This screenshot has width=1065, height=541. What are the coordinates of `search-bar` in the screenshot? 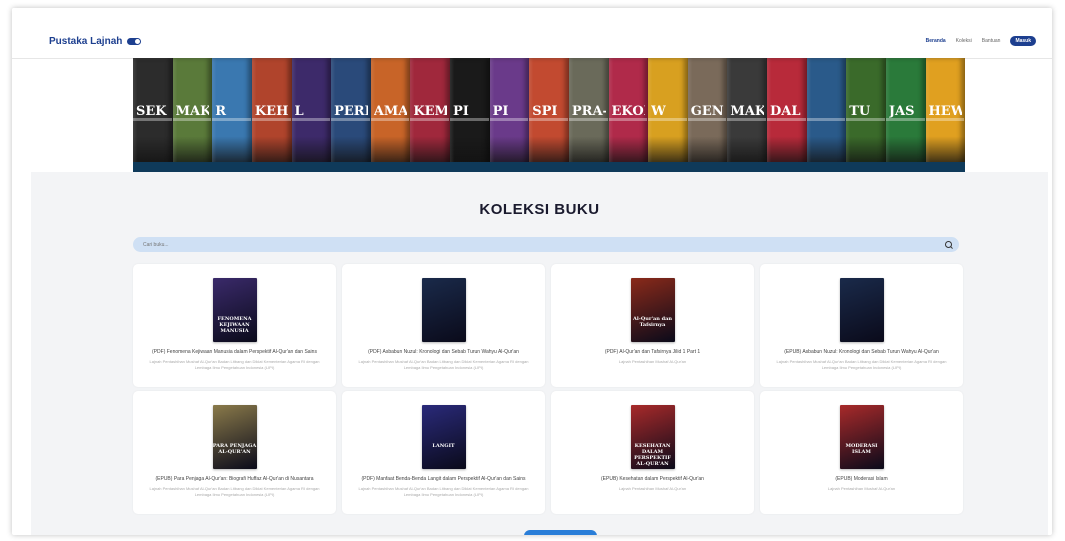 It's located at (546, 244).